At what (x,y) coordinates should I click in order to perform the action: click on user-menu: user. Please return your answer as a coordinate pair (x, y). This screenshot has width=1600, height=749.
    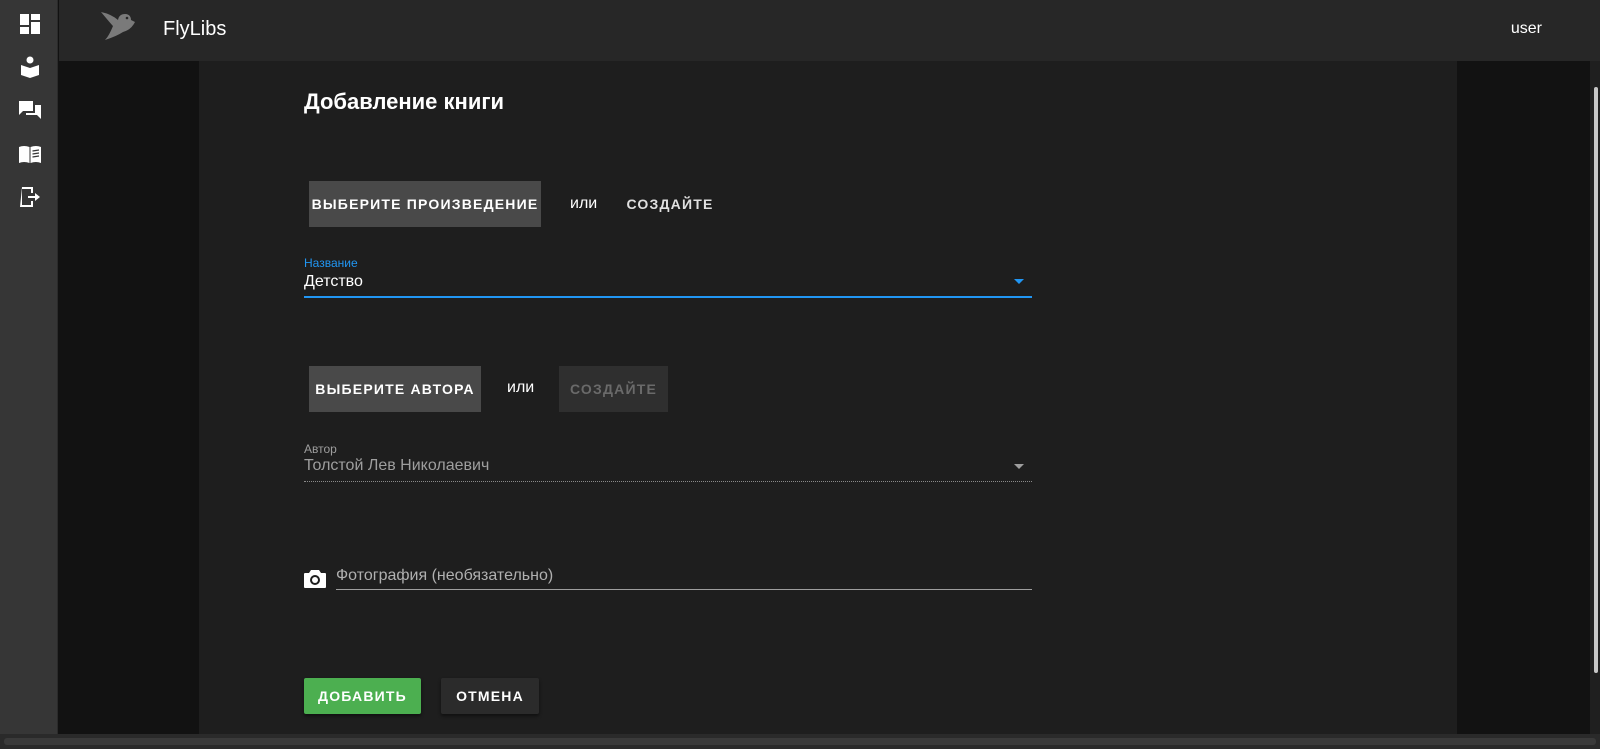
    Looking at the image, I should click on (1526, 29).